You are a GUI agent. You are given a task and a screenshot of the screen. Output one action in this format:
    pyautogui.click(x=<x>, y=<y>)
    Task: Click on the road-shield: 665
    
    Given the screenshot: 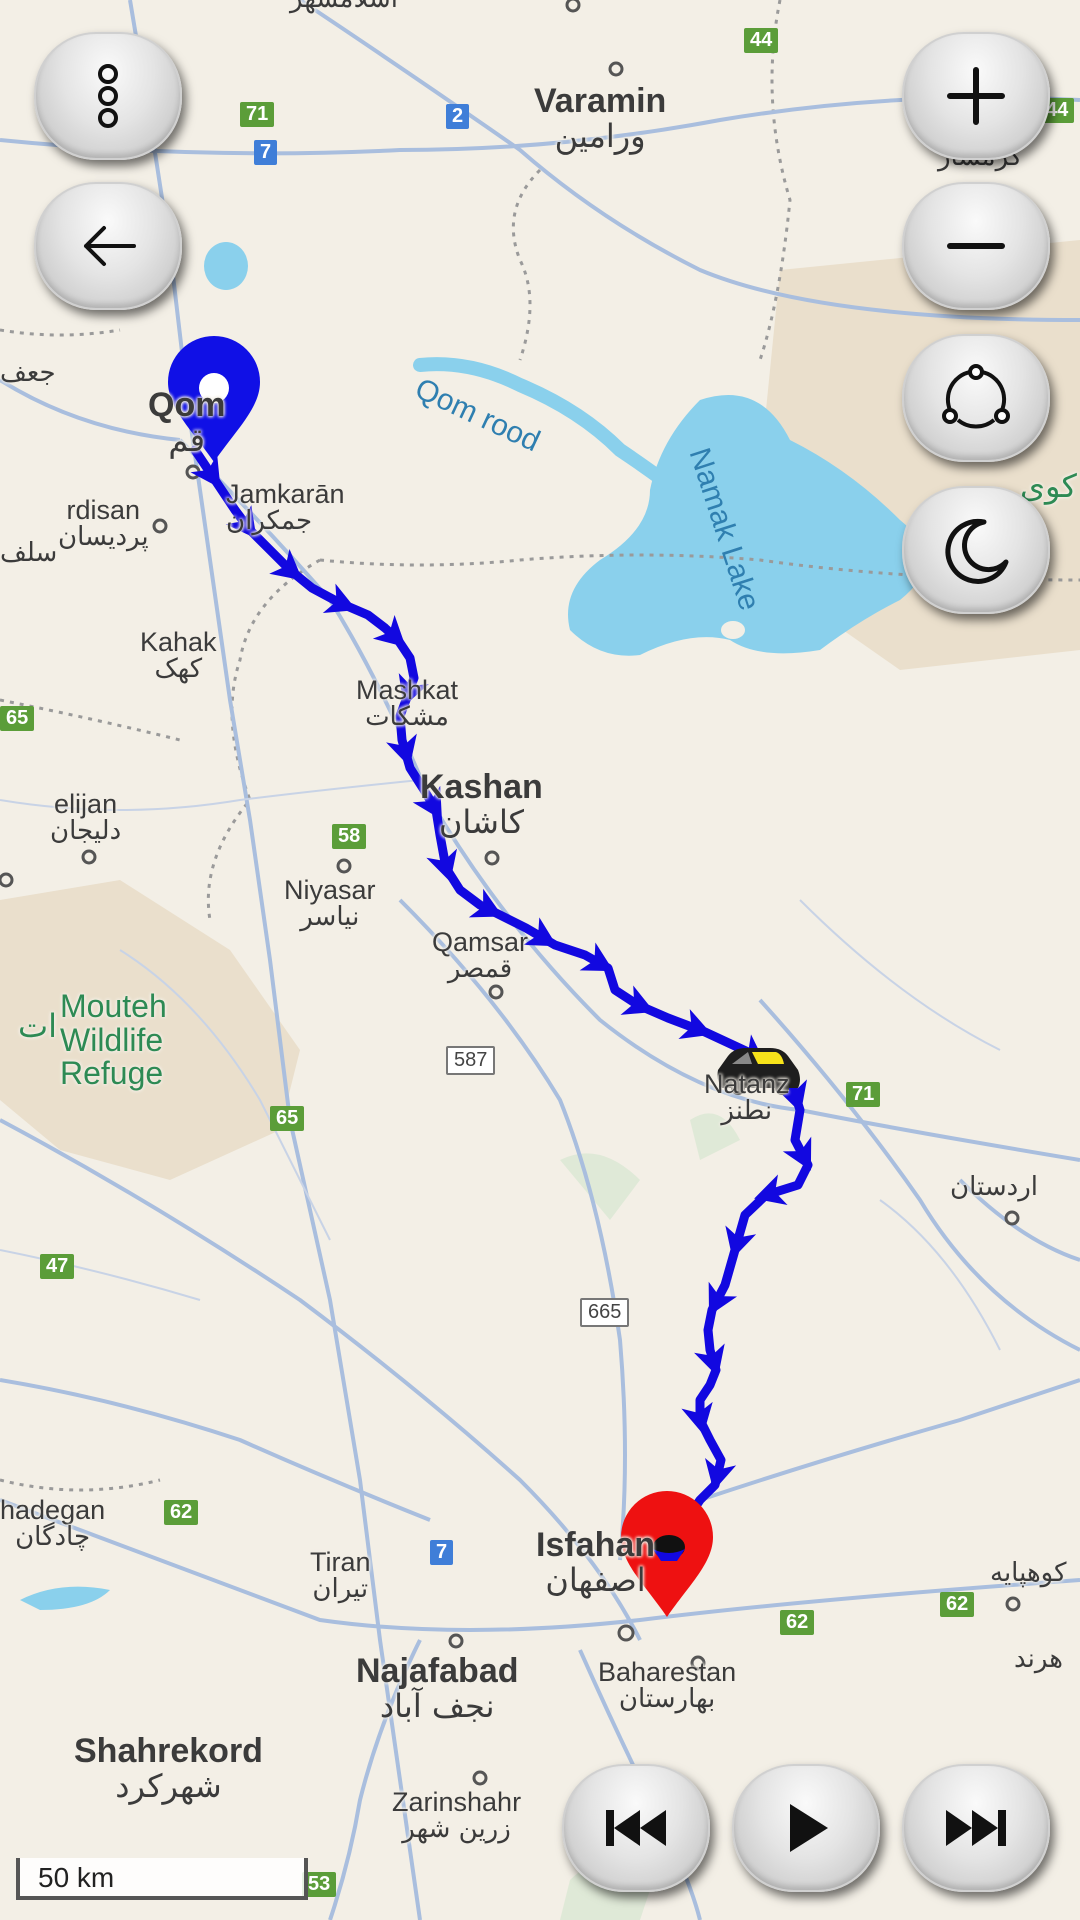 What is the action you would take?
    pyautogui.click(x=605, y=1312)
    